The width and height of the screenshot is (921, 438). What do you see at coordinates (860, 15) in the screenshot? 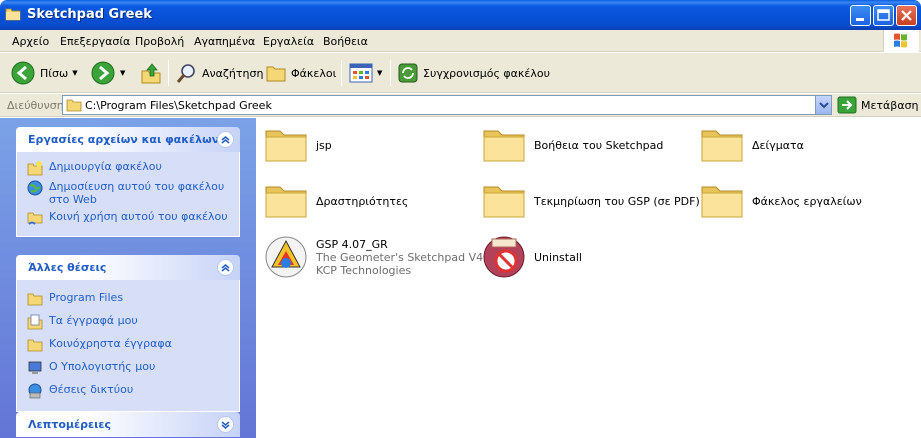
I see `minimize-button` at bounding box center [860, 15].